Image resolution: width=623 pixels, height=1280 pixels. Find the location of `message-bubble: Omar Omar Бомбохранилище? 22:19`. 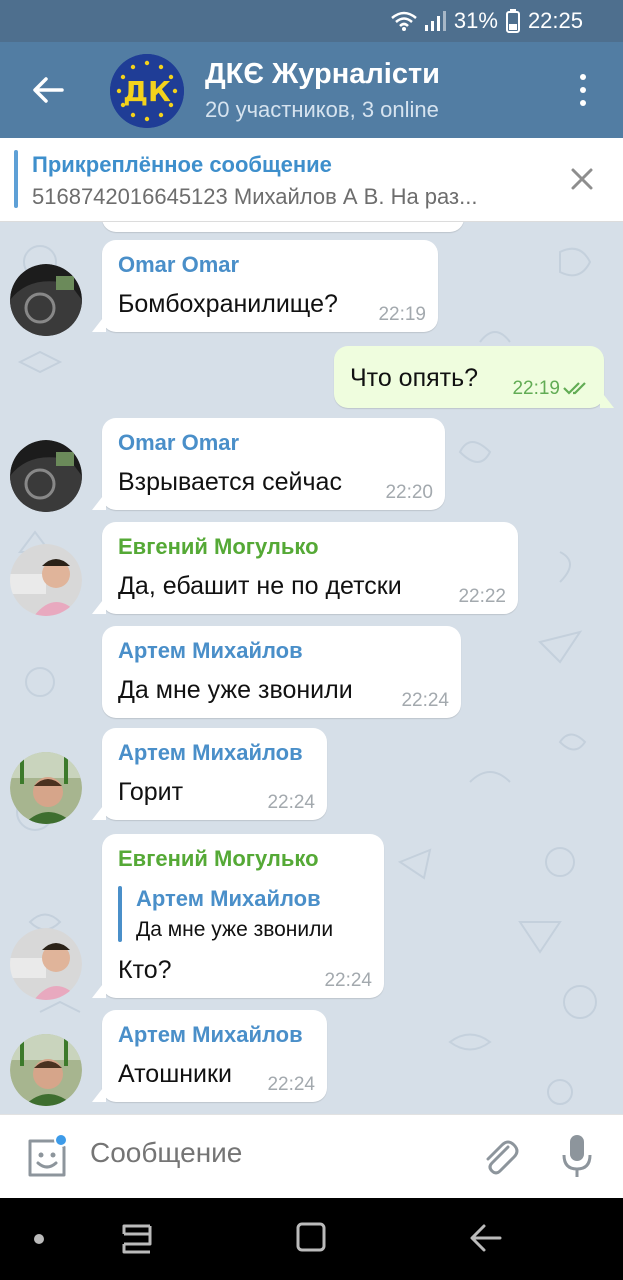

message-bubble: Omar Omar Бомбохранилище? 22:19 is located at coordinates (265, 286).